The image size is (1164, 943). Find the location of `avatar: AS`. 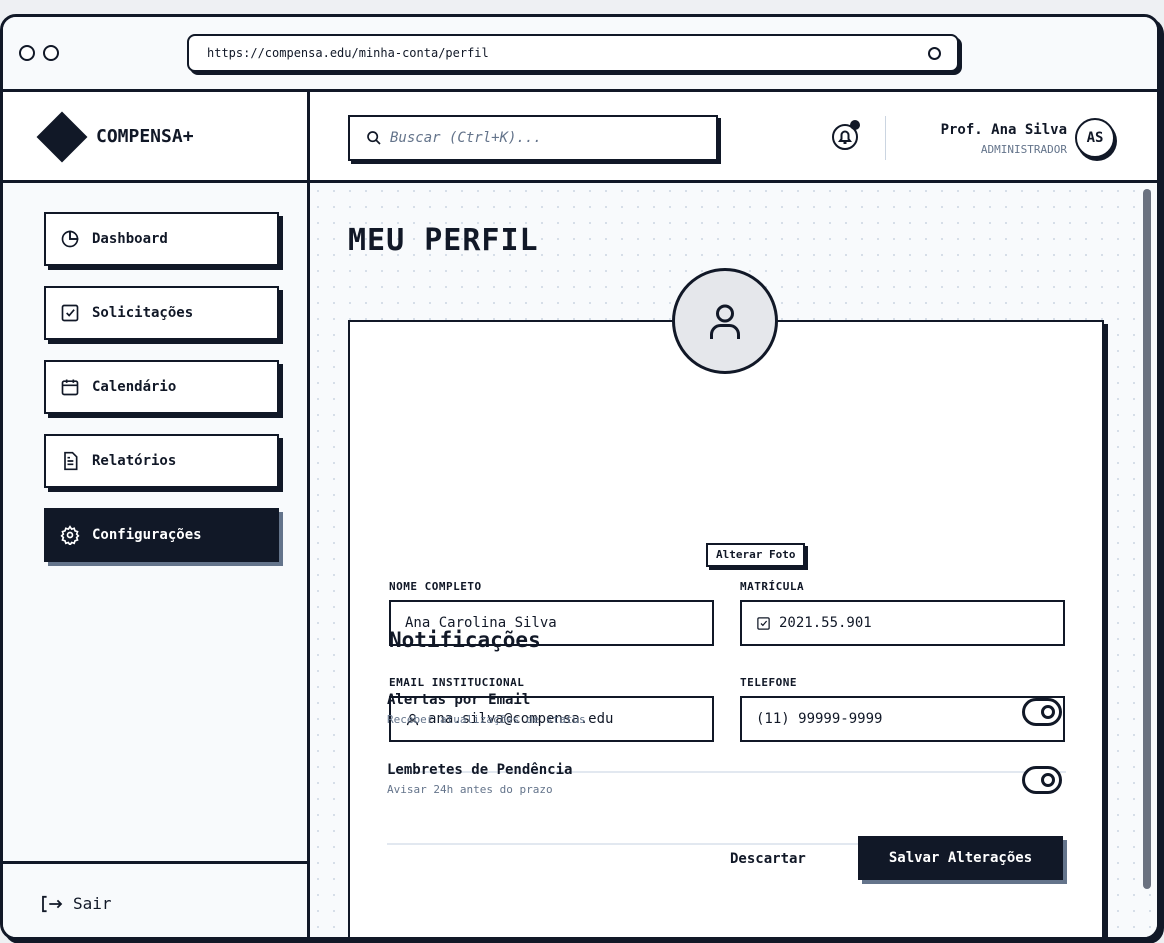

avatar: AS is located at coordinates (1095, 138).